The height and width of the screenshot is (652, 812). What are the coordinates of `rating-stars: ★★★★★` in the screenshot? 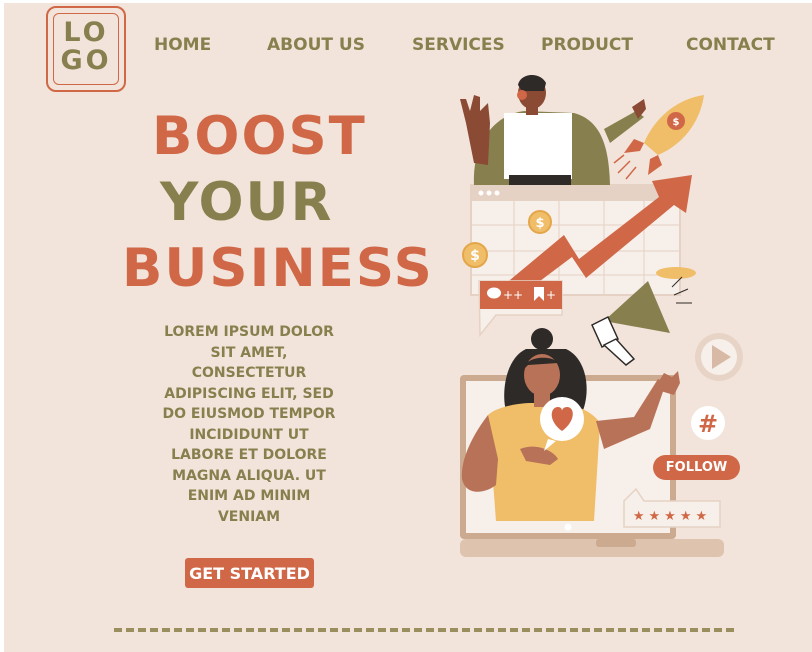 It's located at (672, 516).